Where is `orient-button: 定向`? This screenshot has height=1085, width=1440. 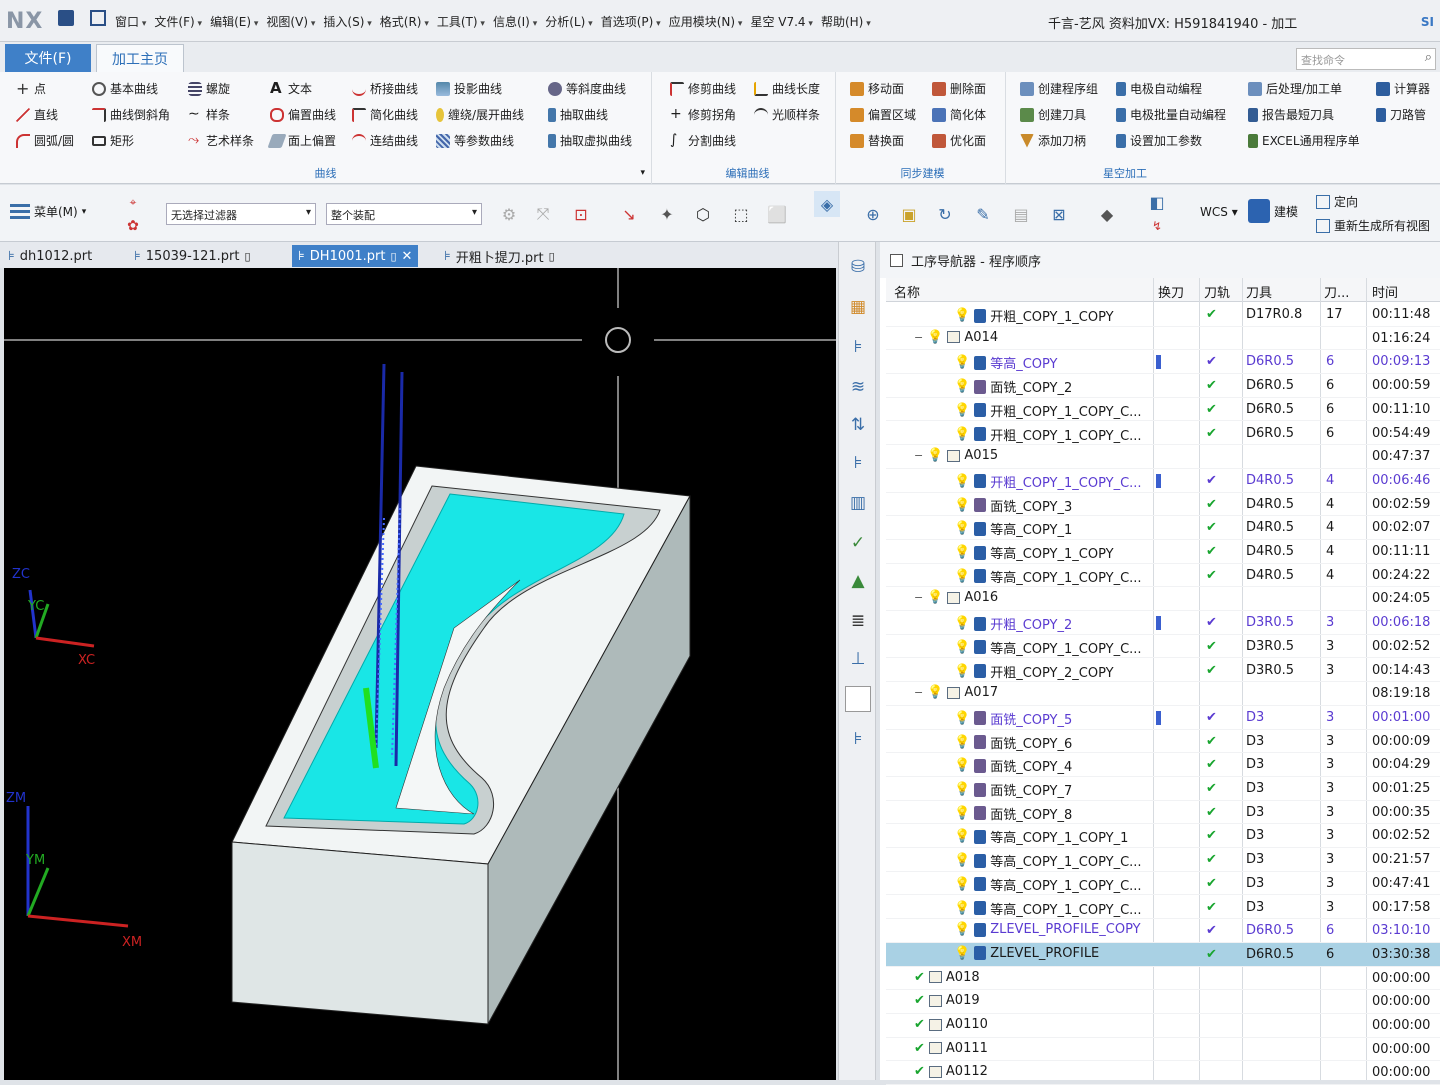 orient-button: 定向 is located at coordinates (1337, 201).